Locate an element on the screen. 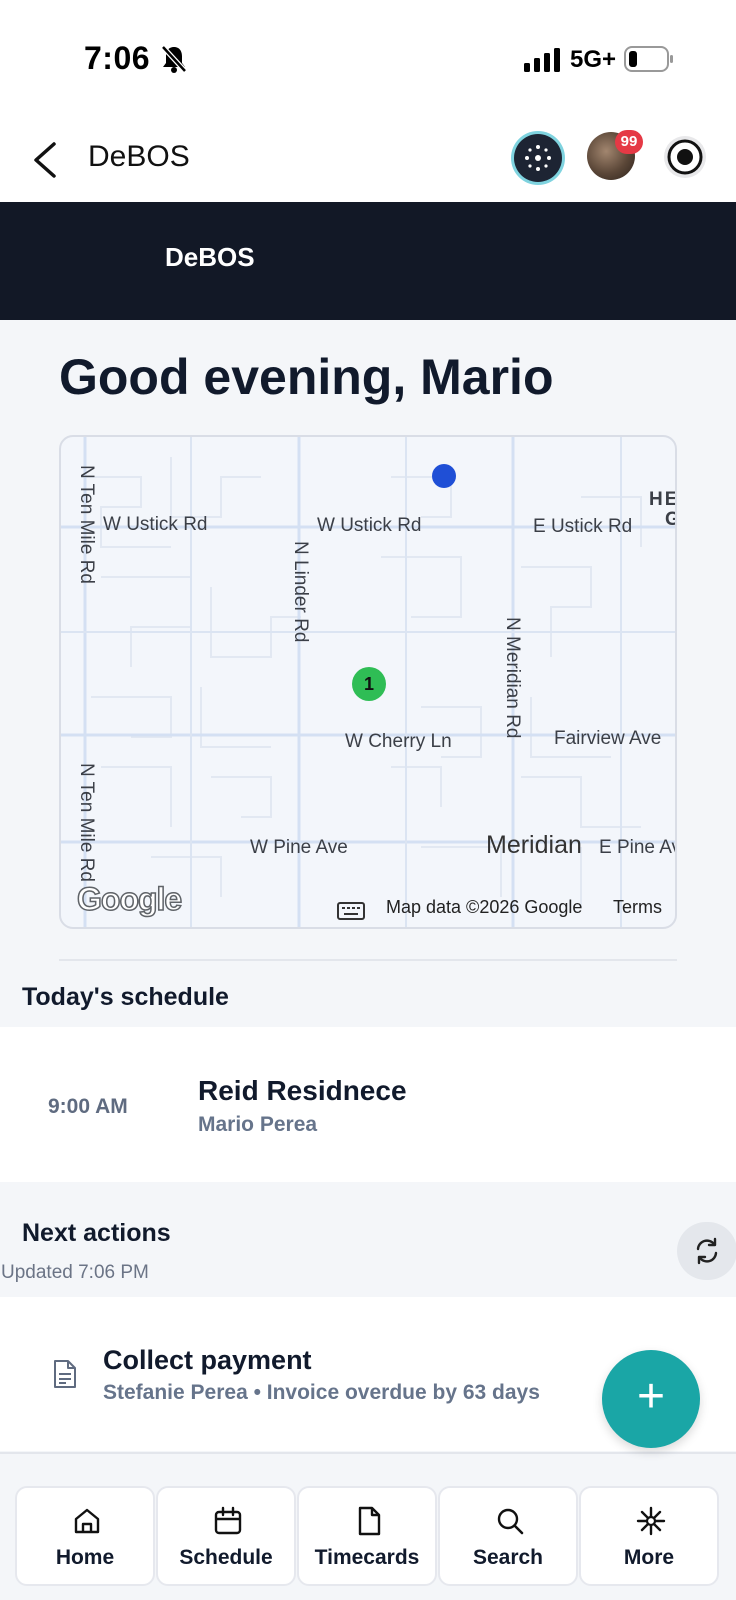 This screenshot has height=1600, width=736. road-label: N Meridian Rd is located at coordinates (512, 678).